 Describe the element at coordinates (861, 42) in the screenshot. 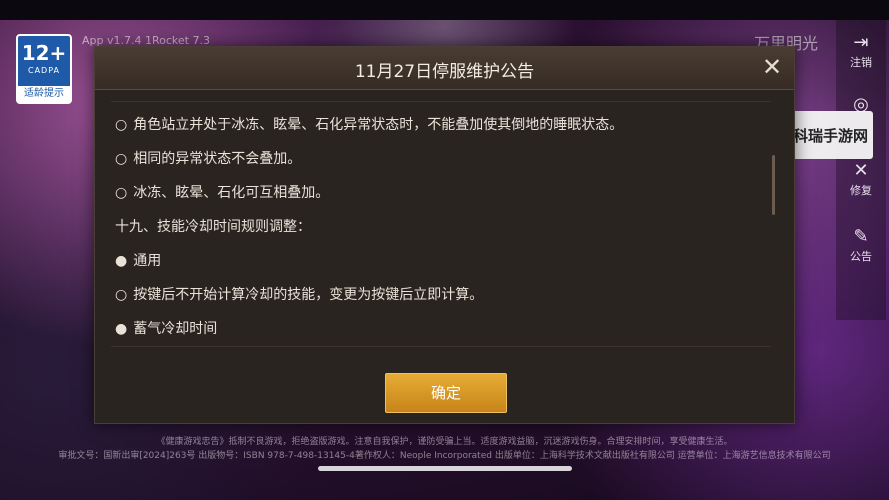

I see `logout-icon: ⇥` at that location.